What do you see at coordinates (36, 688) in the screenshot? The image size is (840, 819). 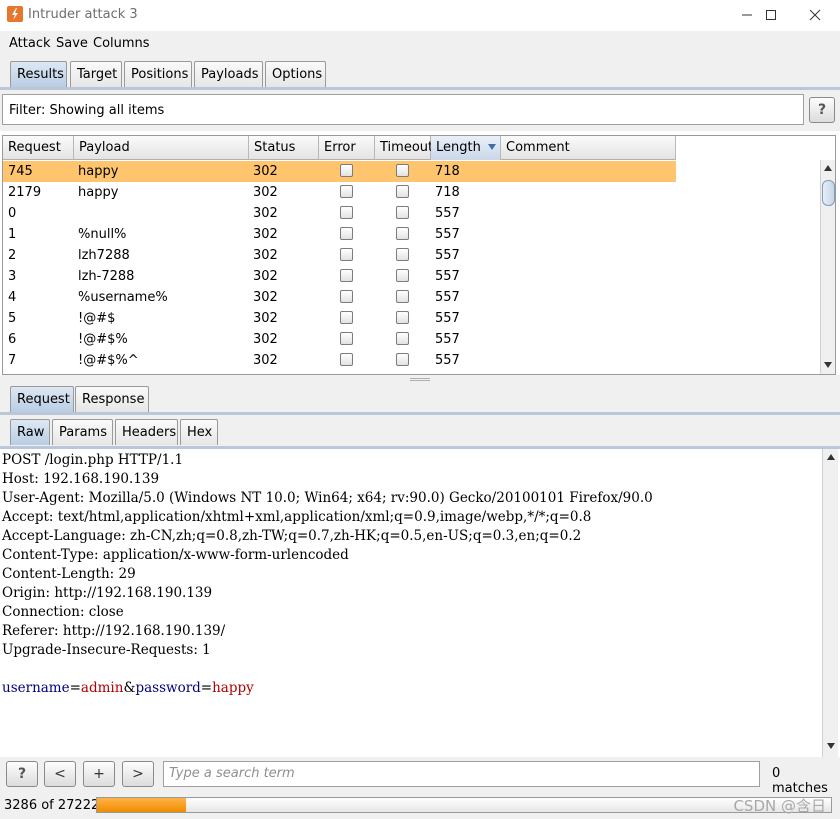 I see `body-param-name: username` at bounding box center [36, 688].